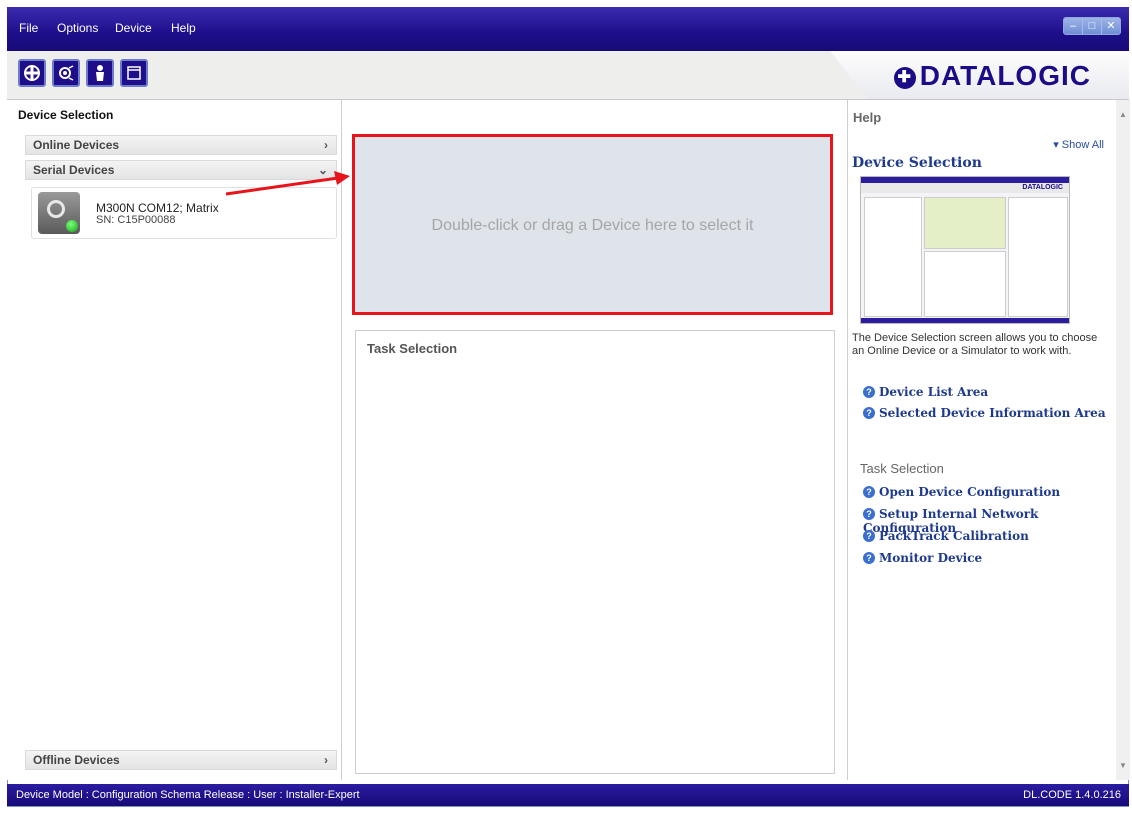 This screenshot has width=1132, height=814. What do you see at coordinates (181, 145) in the screenshot?
I see `online-devices-header: Online Devices ›` at bounding box center [181, 145].